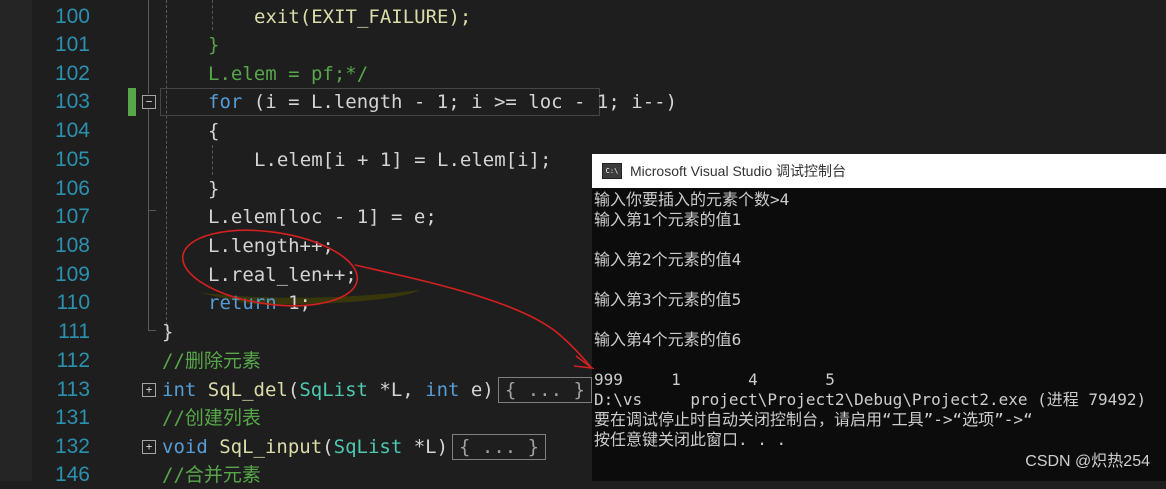 The width and height of the screenshot is (1166, 489). Describe the element at coordinates (388, 299) in the screenshot. I see `red-annotation-ink` at that location.